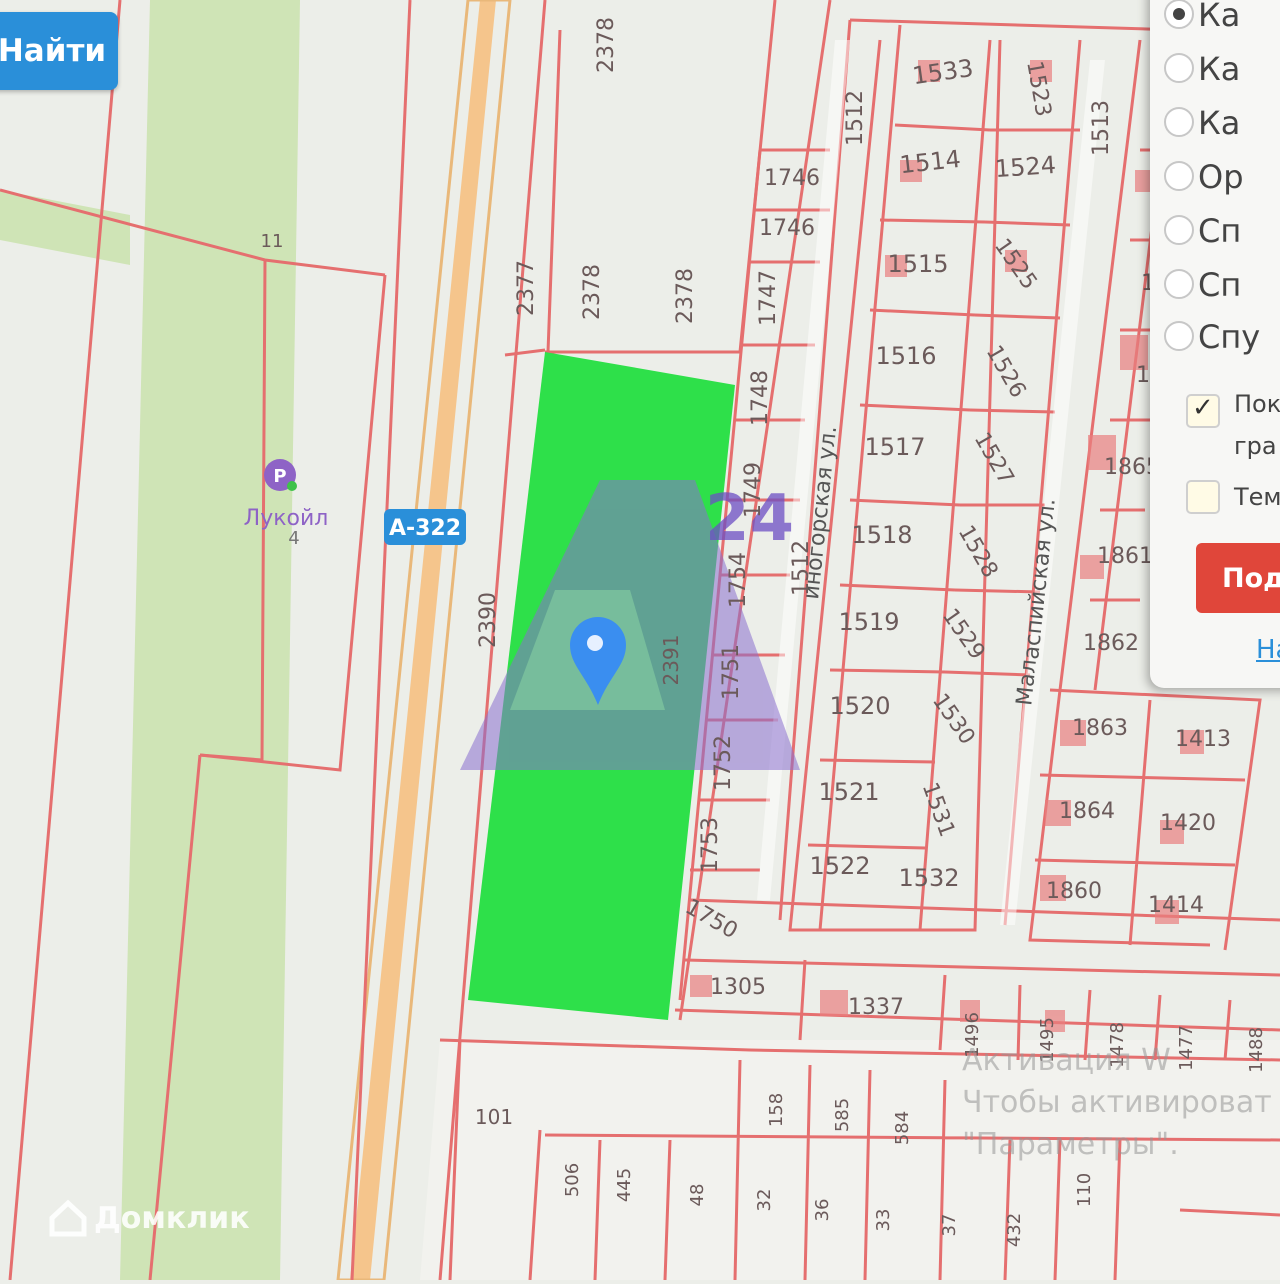  Describe the element at coordinates (272, 241) in the screenshot. I see `plot-label: 11` at that location.